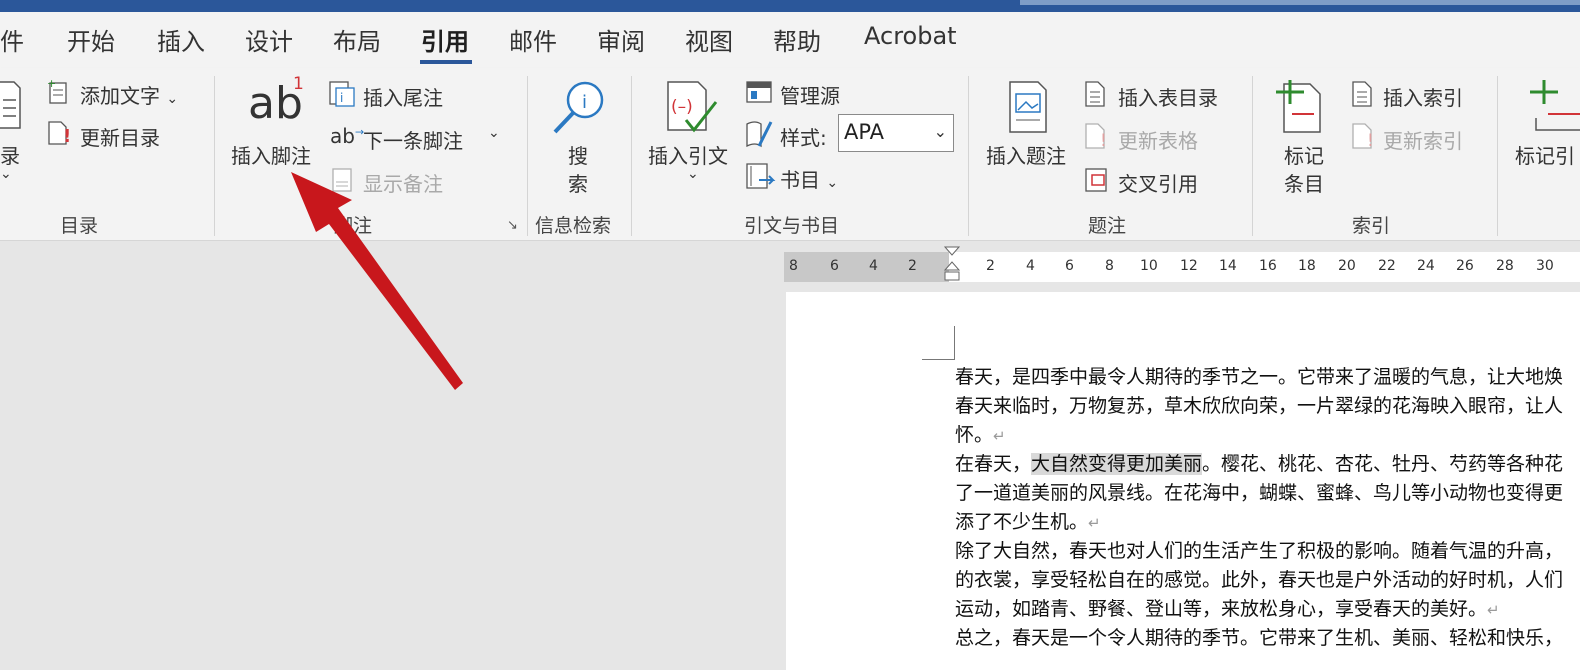  I want to click on document-line-text: 的衣裳，享受轻松自在的感觉。此外，春天也是户外活动的好时机，人们, so click(1259, 580).